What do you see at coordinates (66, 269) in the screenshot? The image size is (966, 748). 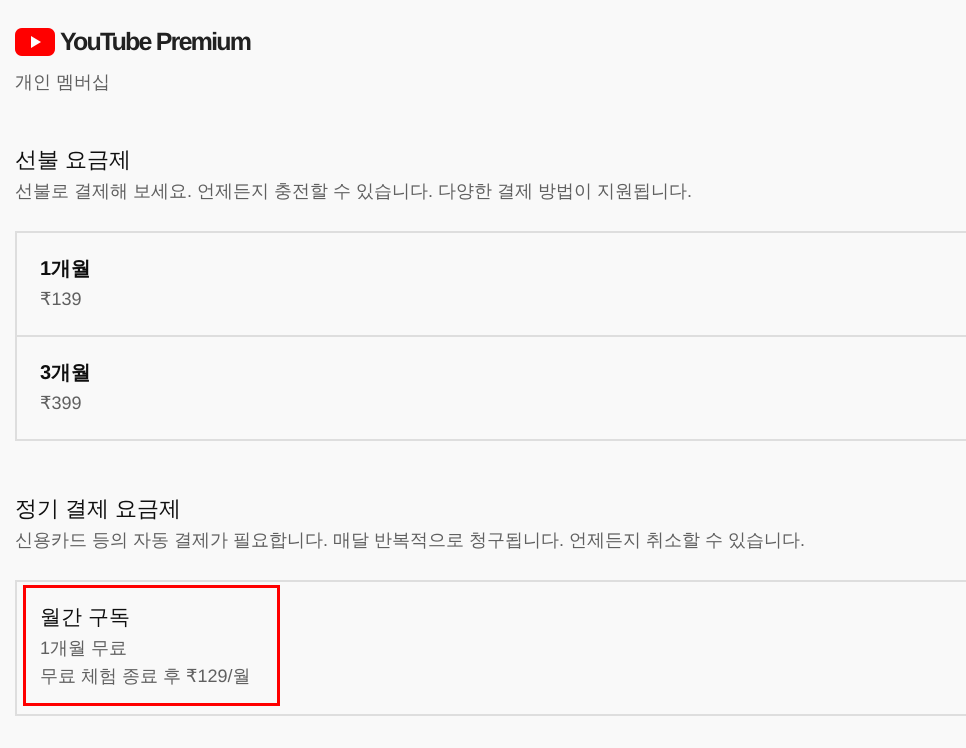 I see `plan-name: 1개월` at bounding box center [66, 269].